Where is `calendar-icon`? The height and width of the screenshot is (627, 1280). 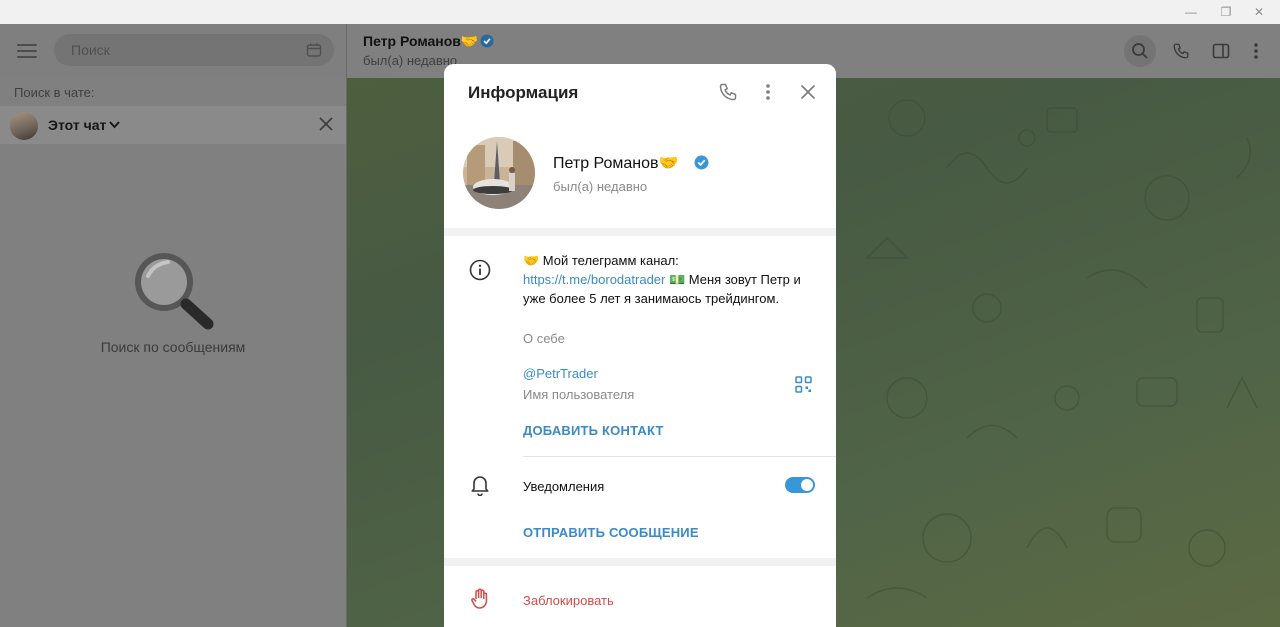 calendar-icon is located at coordinates (314, 50).